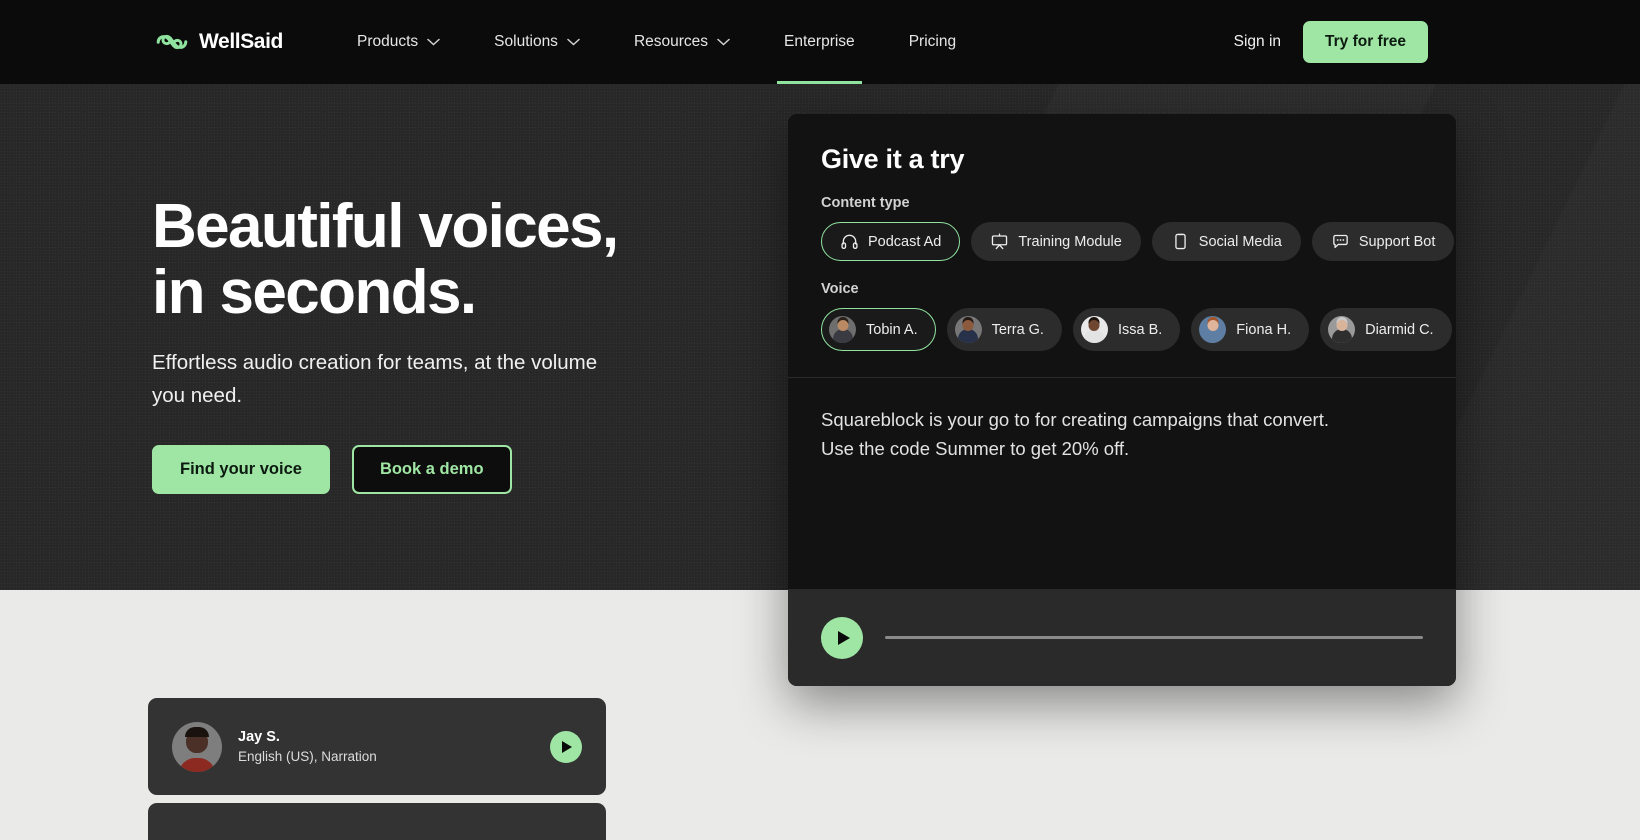 The width and height of the screenshot is (1640, 840). I want to click on nav-item-pricing: Pricing, so click(932, 42).